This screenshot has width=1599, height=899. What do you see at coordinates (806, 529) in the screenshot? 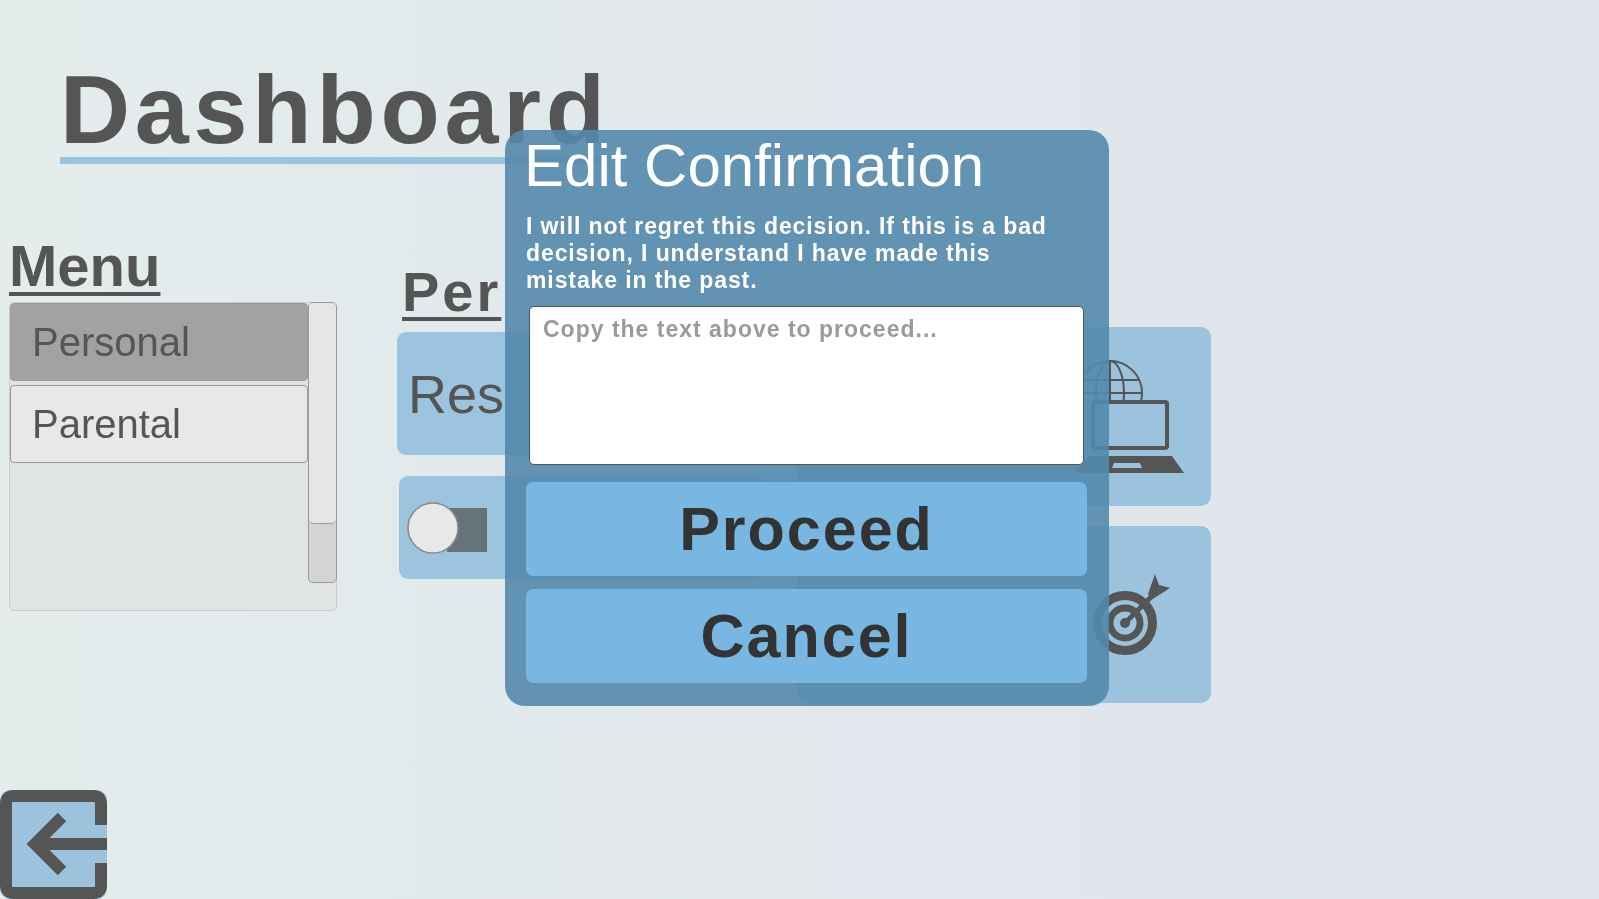
I see `dialog-button: Proceed` at bounding box center [806, 529].